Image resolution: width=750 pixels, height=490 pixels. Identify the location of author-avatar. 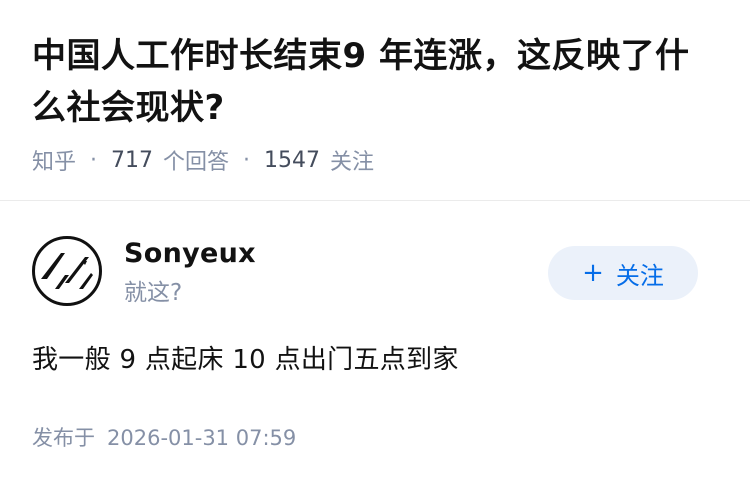
(67, 271).